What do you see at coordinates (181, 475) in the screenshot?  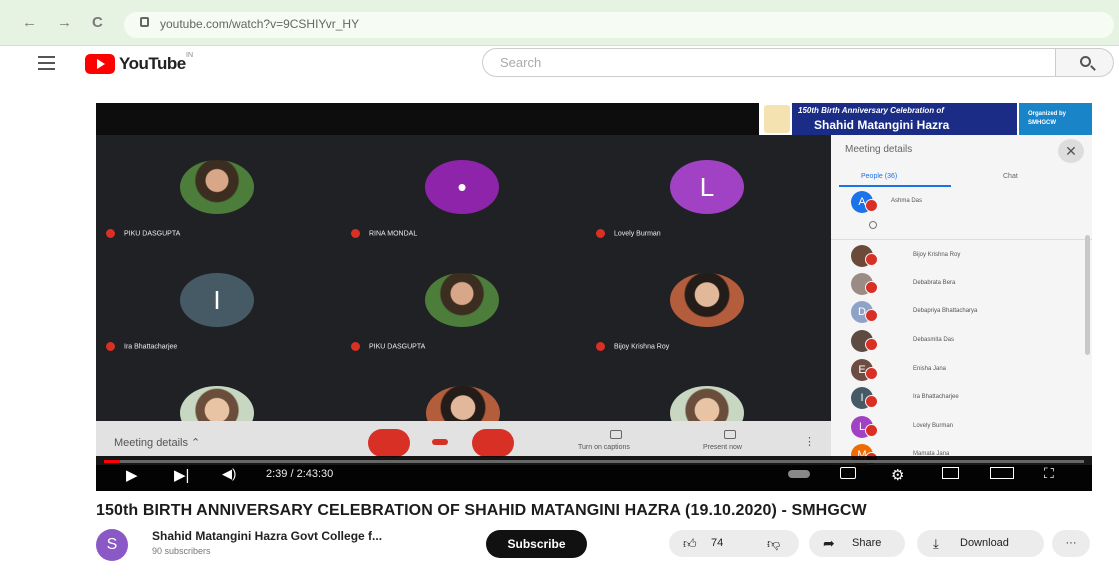 I see `next-icon: ▶|` at bounding box center [181, 475].